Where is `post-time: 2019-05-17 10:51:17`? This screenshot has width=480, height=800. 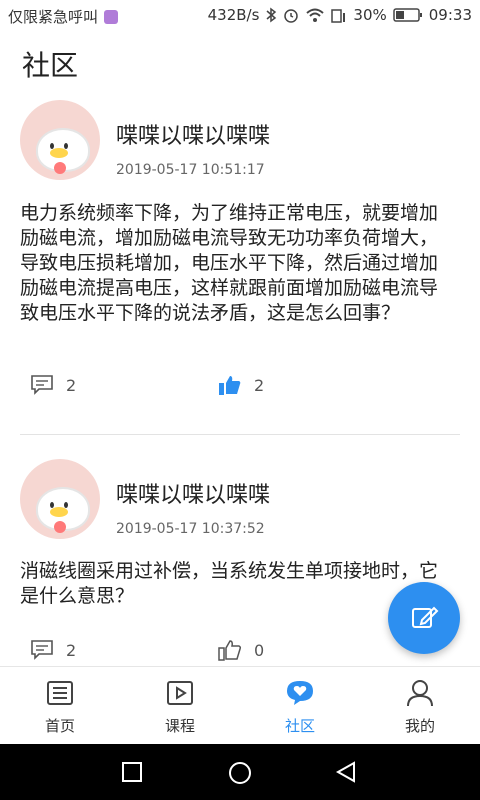
post-time: 2019-05-17 10:51:17 is located at coordinates (190, 170).